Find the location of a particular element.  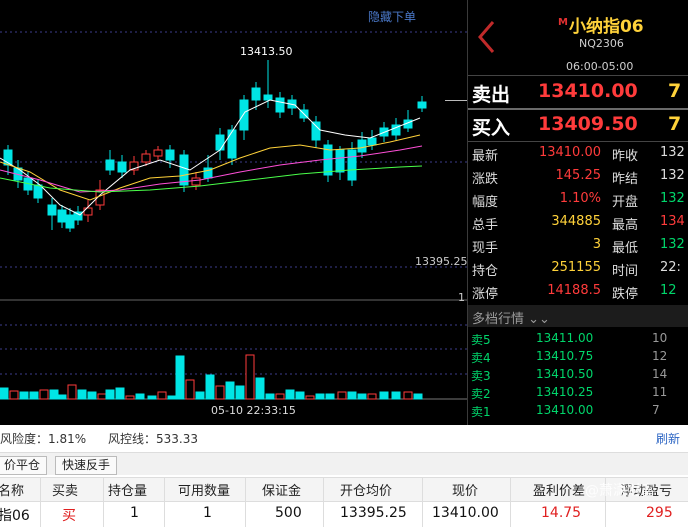

stat-value: 134 is located at coordinates (672, 221).